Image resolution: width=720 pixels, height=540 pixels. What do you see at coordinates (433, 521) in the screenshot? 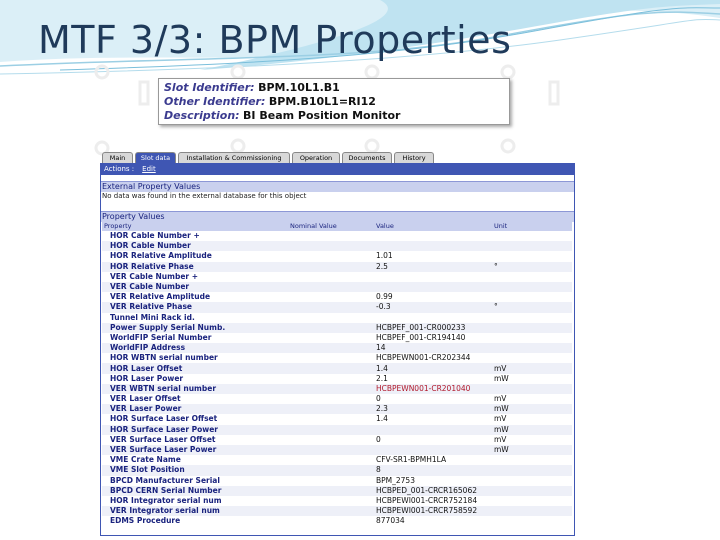
I see `property-value-cell: 877034` at bounding box center [433, 521].